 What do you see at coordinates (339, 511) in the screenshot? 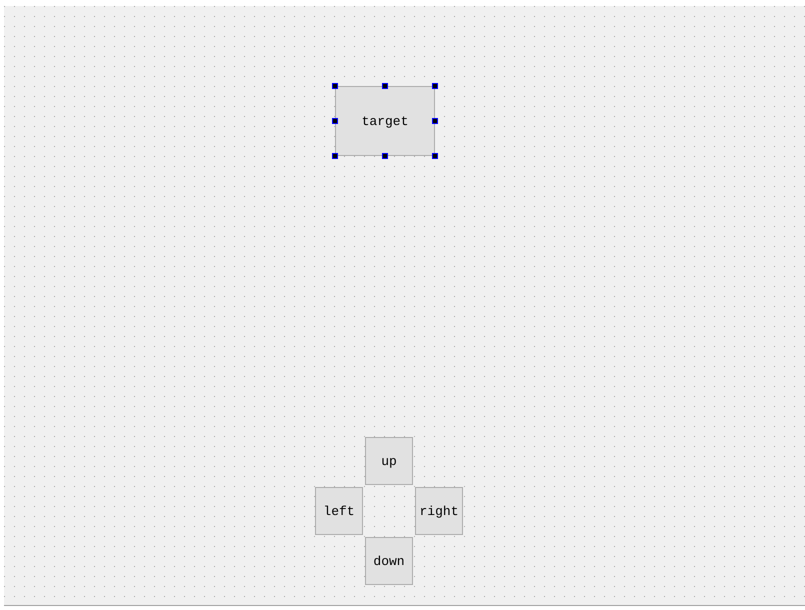
I see `push-button: left` at bounding box center [339, 511].